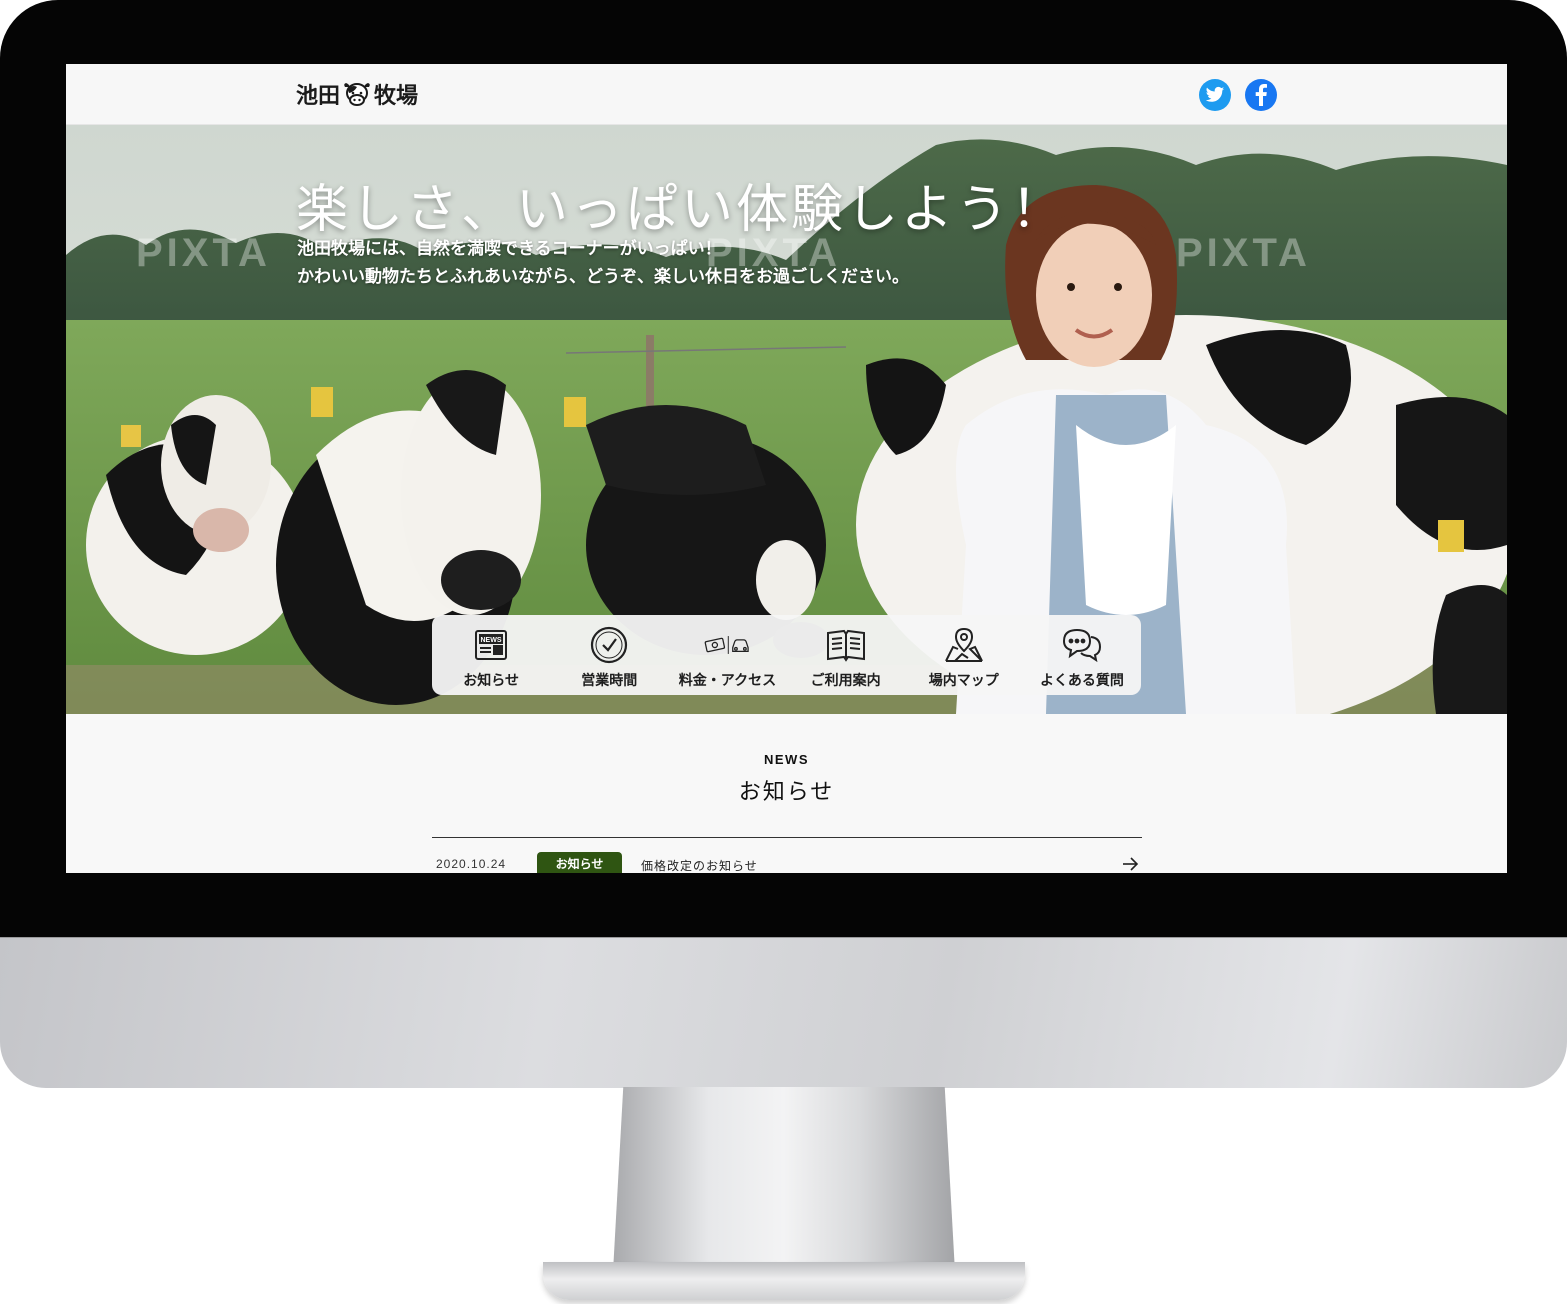 The width and height of the screenshot is (1567, 1304). I want to click on logo-text-right: 牧場, so click(396, 96).